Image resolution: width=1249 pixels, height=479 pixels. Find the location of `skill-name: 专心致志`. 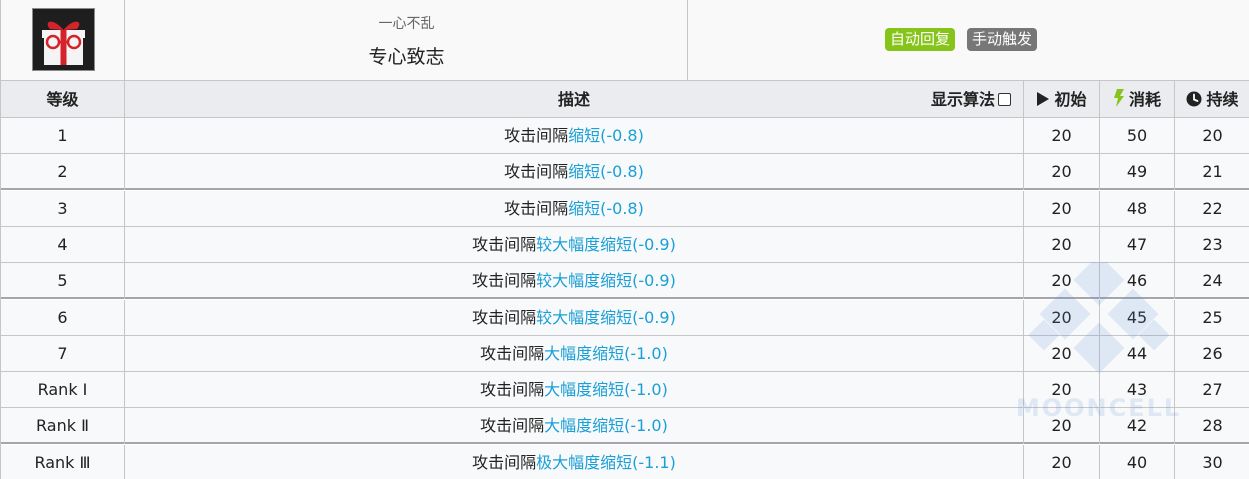

skill-name: 专心致志 is located at coordinates (406, 57).